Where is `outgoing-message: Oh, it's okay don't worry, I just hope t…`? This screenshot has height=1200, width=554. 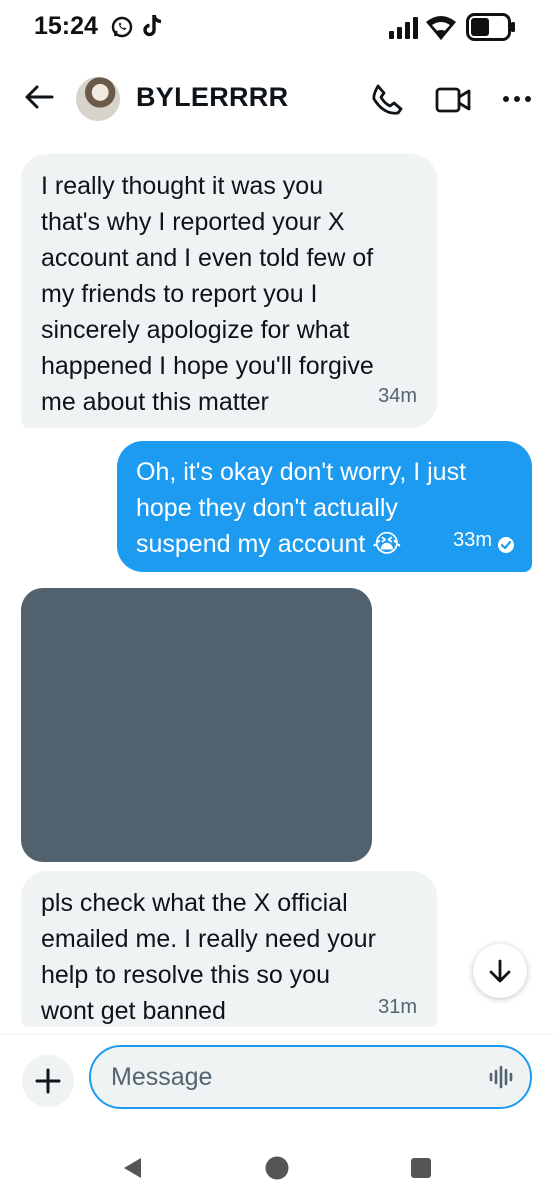
outgoing-message: Oh, it's okay don't worry, I just hope t… is located at coordinates (324, 506).